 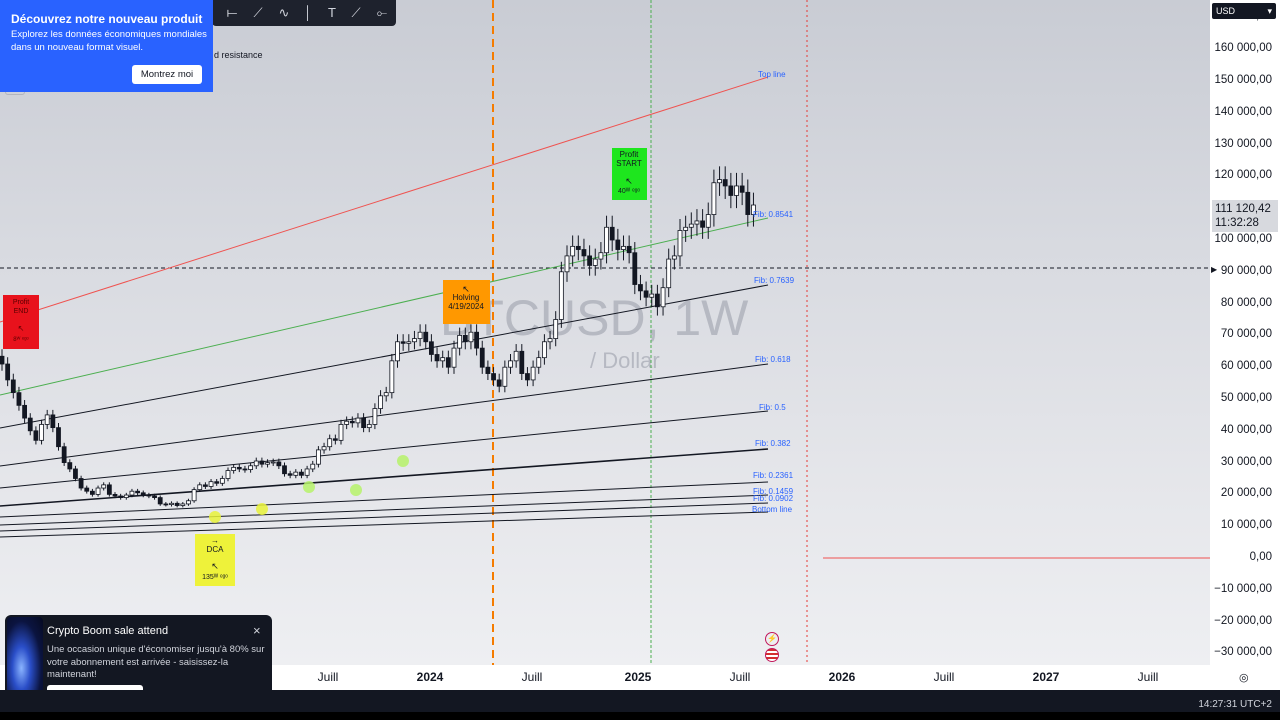 I want to click on fib-label: Fib: 0.2361, so click(x=773, y=475).